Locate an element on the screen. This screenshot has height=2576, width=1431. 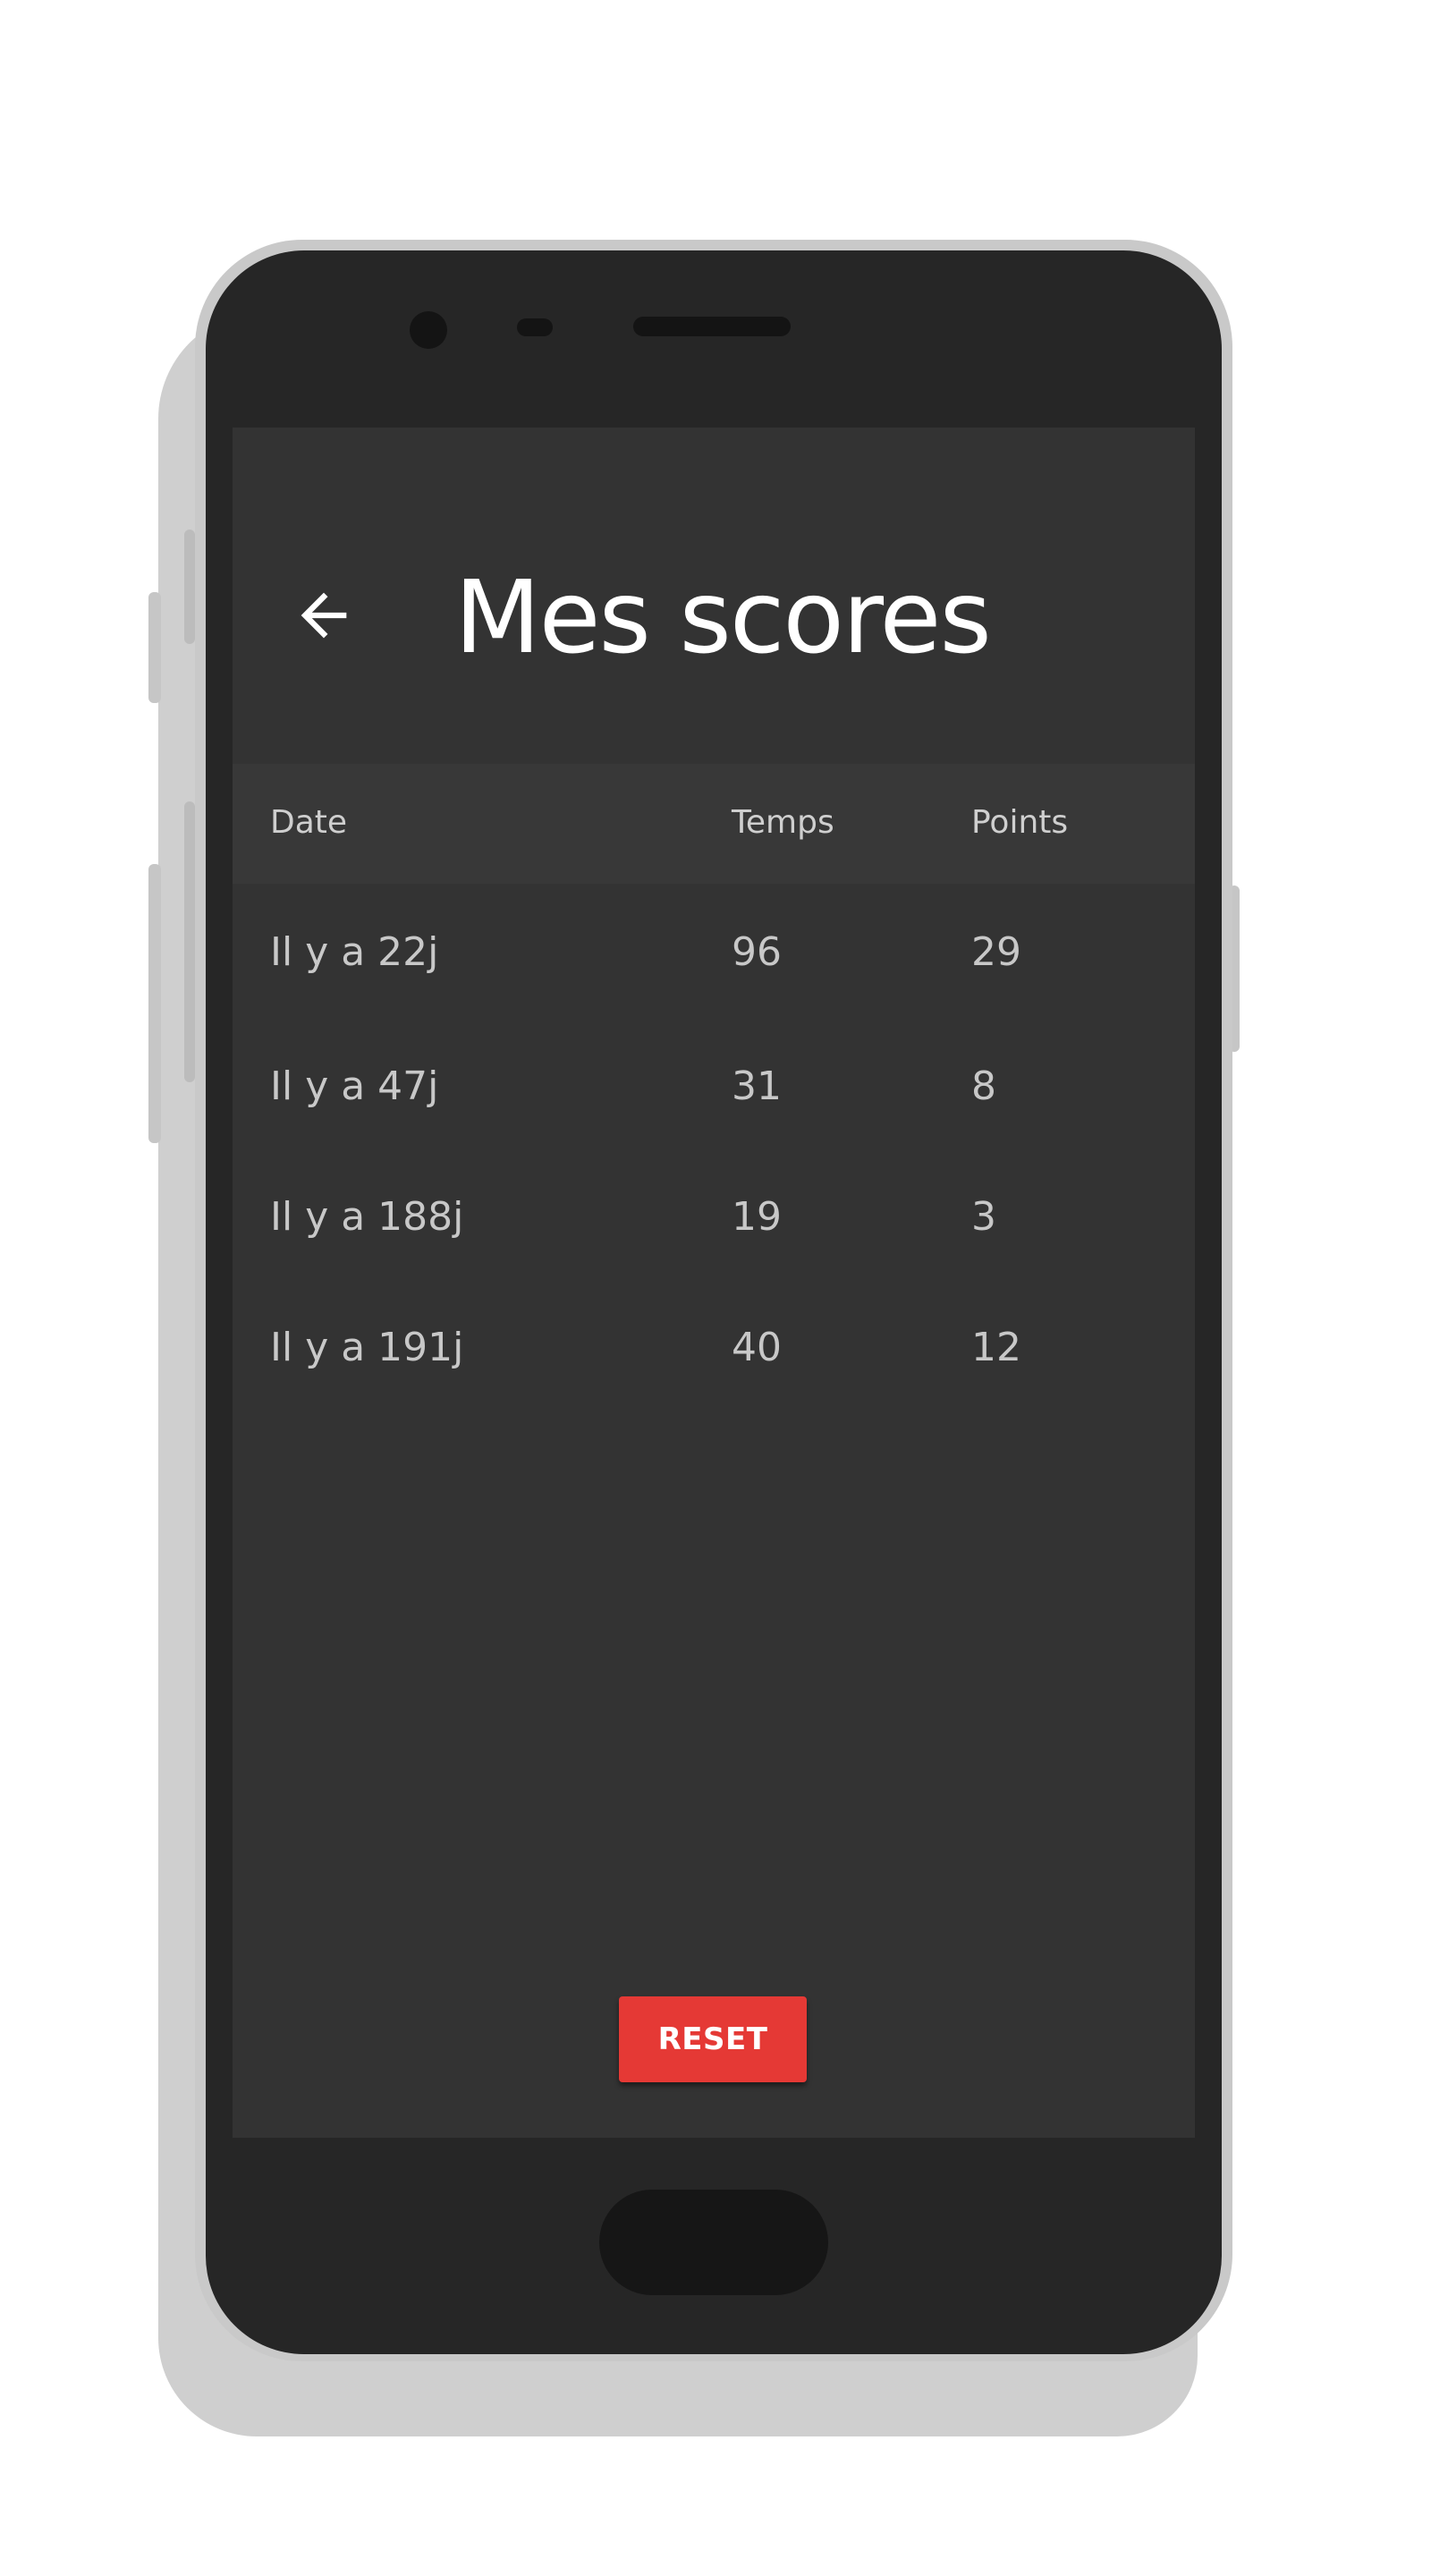
cell-date: Il y a 191j is located at coordinates (367, 1347).